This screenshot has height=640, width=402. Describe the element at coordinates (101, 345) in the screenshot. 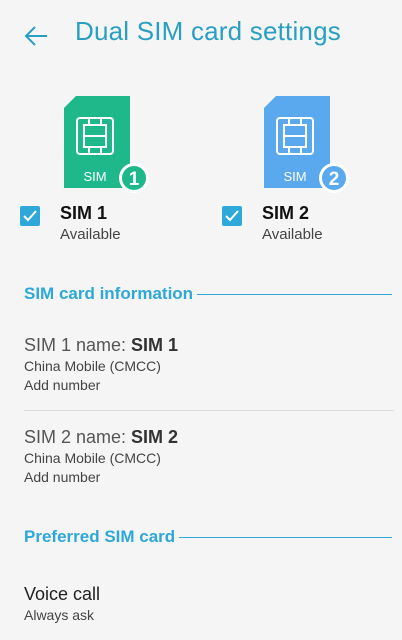

I see `sim1-name-title: SIM 1 name: SIM 1` at that location.